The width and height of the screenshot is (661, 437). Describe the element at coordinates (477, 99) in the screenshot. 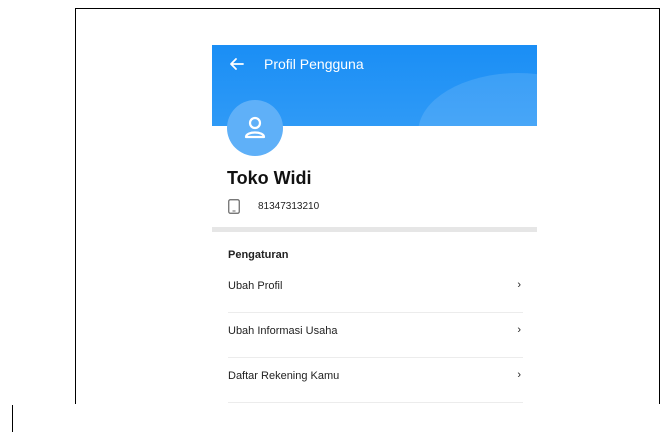

I see `header-decoration` at that location.